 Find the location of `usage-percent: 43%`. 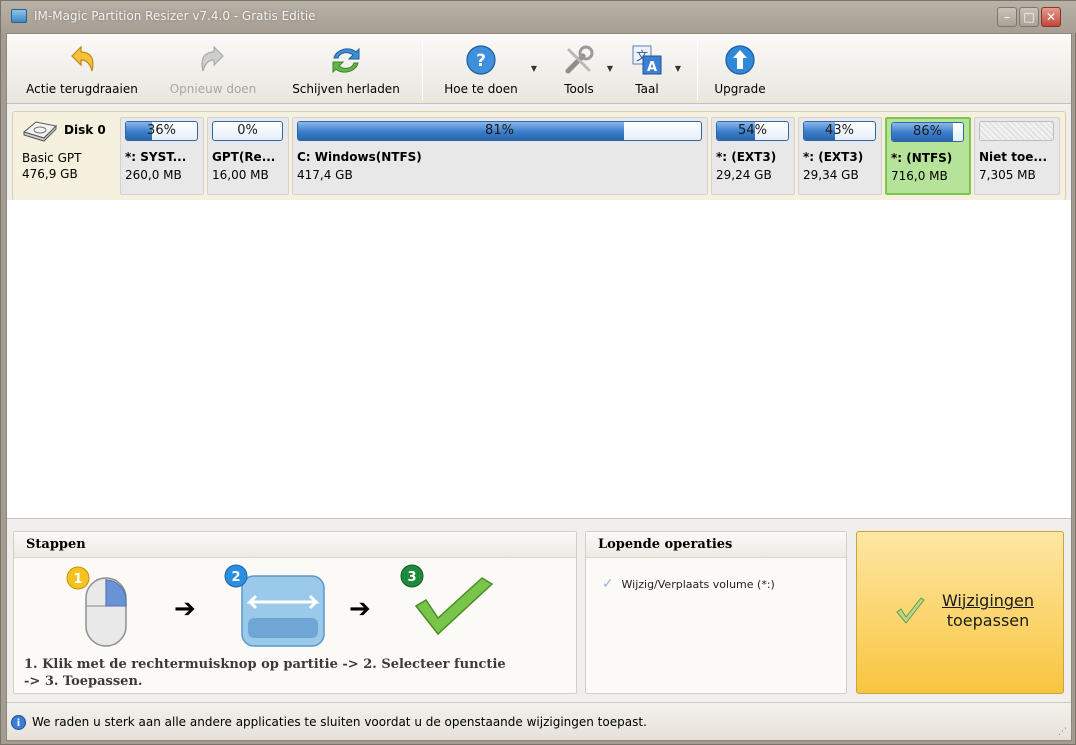

usage-percent: 43% is located at coordinates (839, 130).